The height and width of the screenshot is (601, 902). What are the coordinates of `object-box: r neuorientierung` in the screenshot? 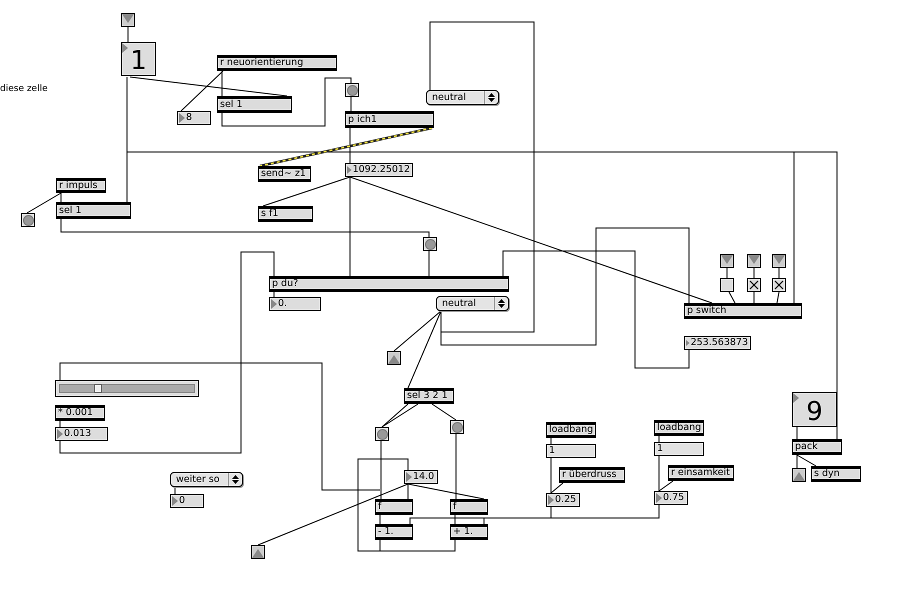 It's located at (277, 63).